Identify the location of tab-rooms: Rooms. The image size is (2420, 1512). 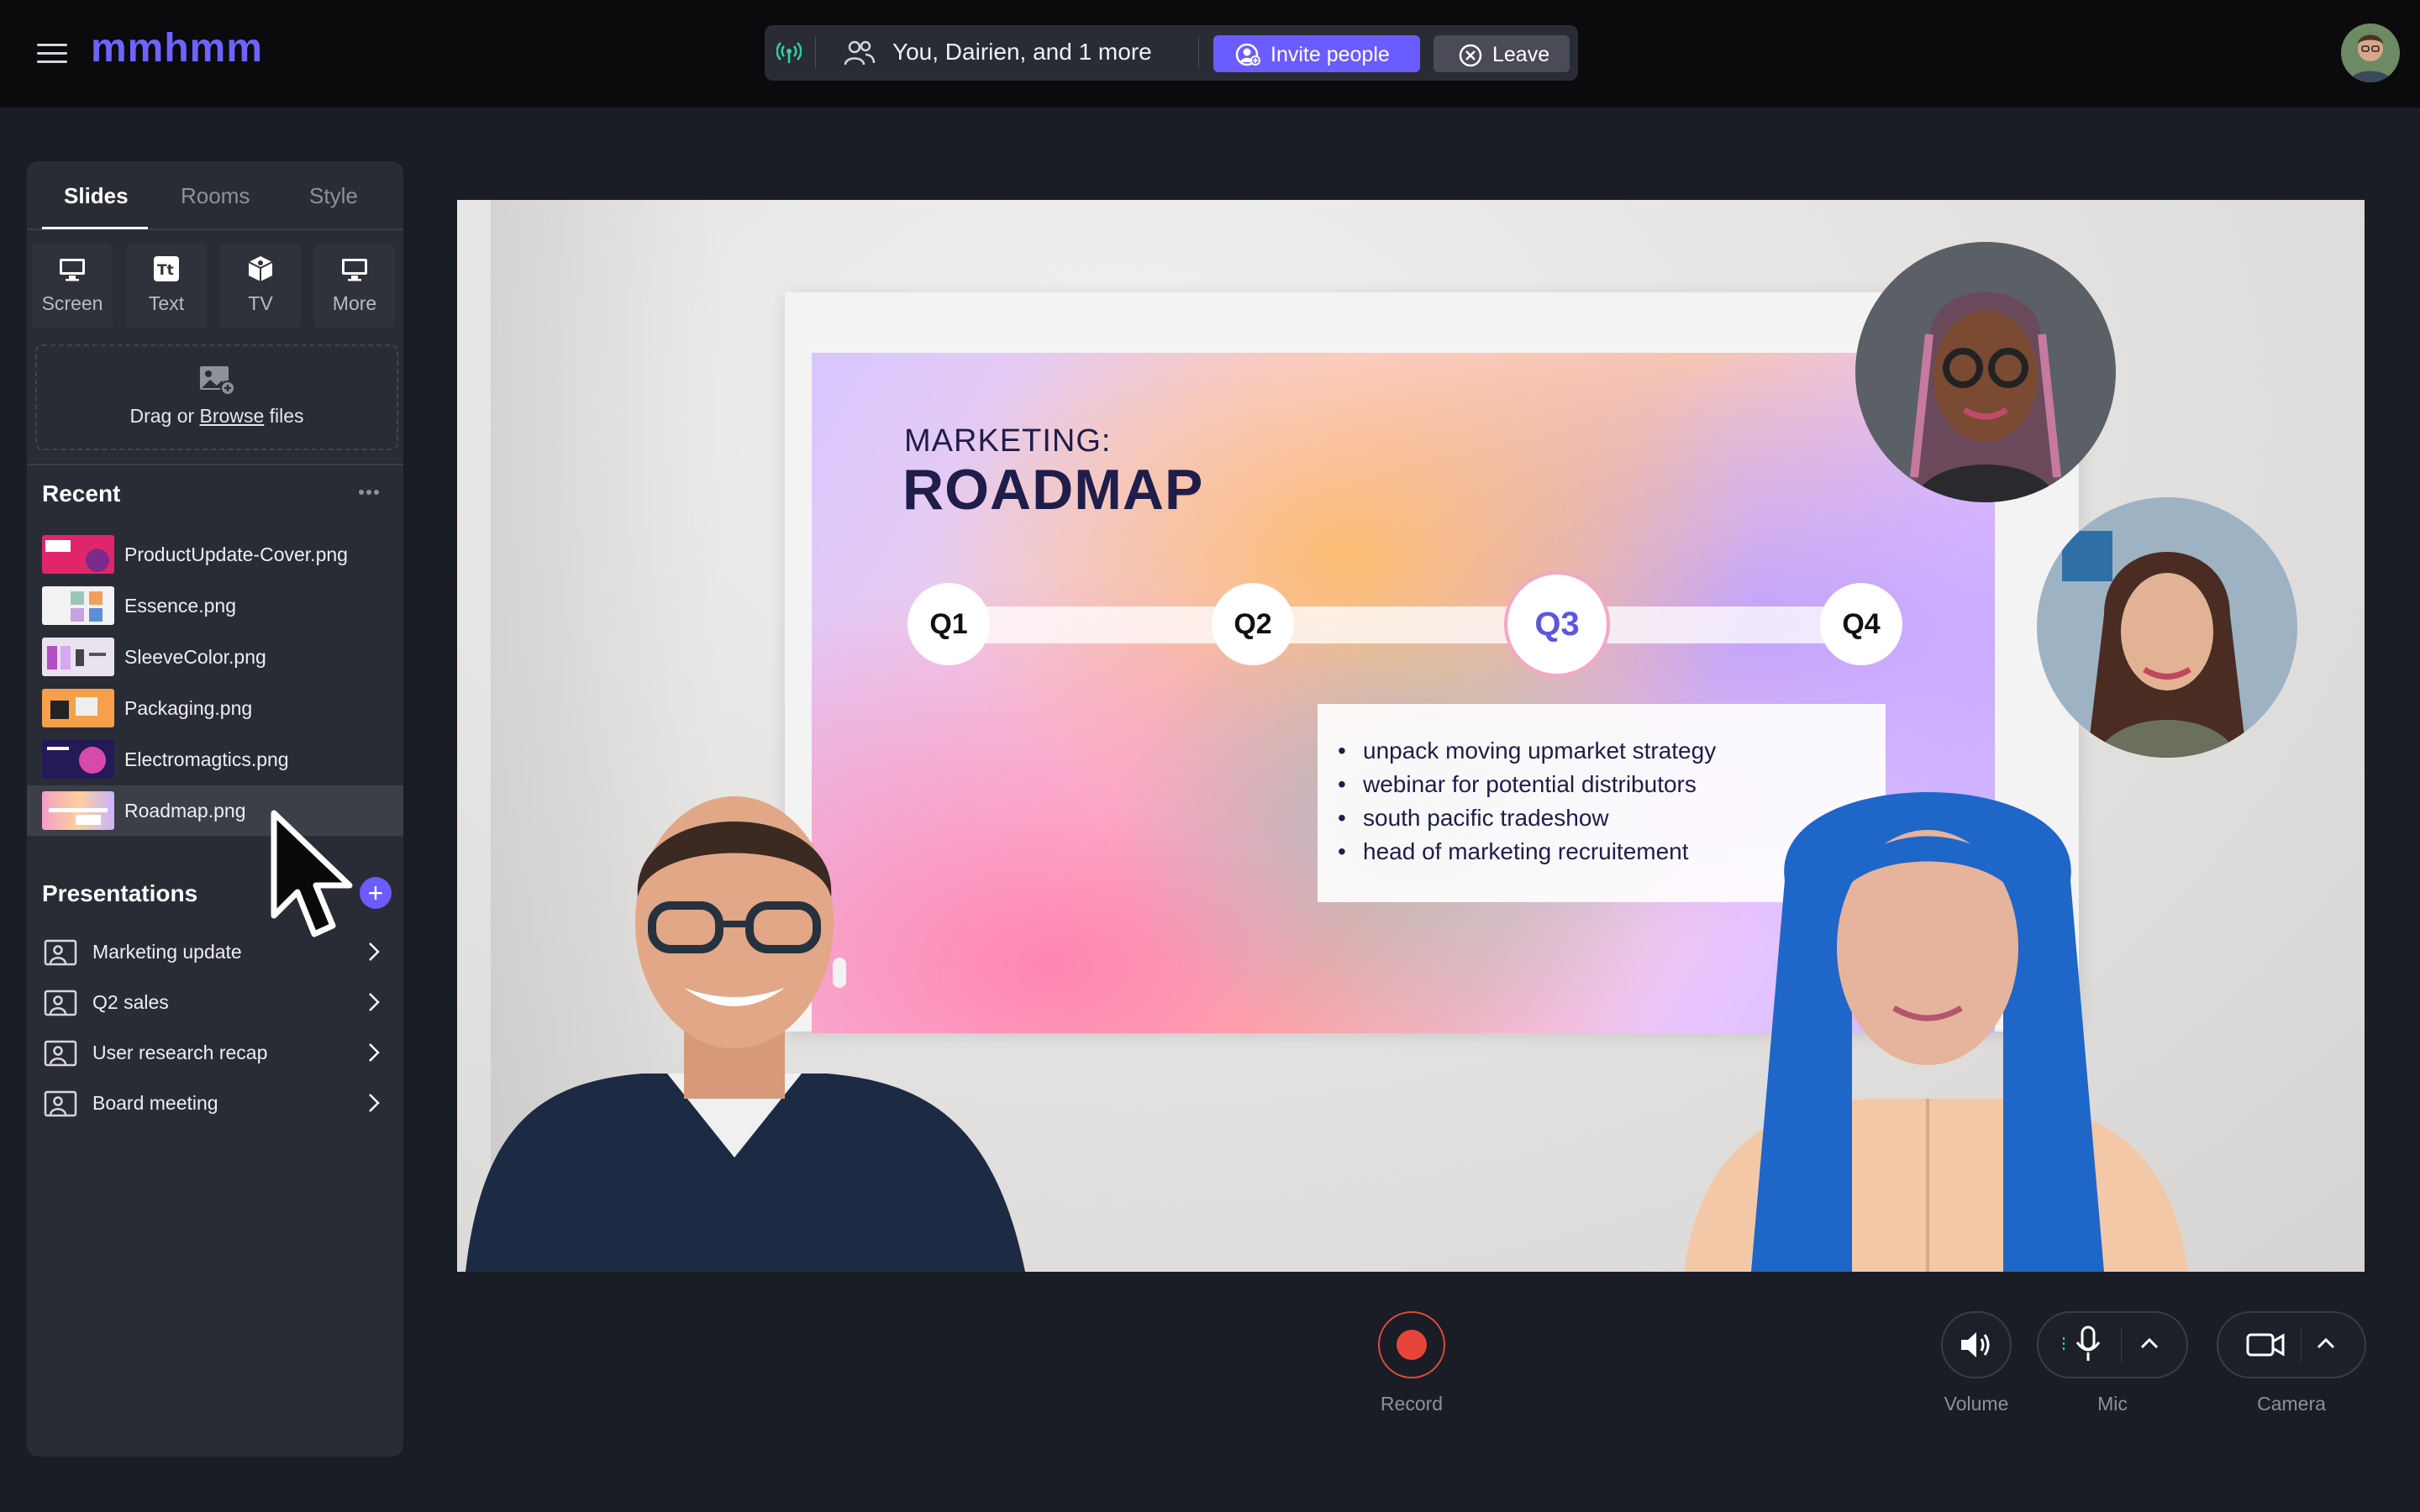
(216, 196).